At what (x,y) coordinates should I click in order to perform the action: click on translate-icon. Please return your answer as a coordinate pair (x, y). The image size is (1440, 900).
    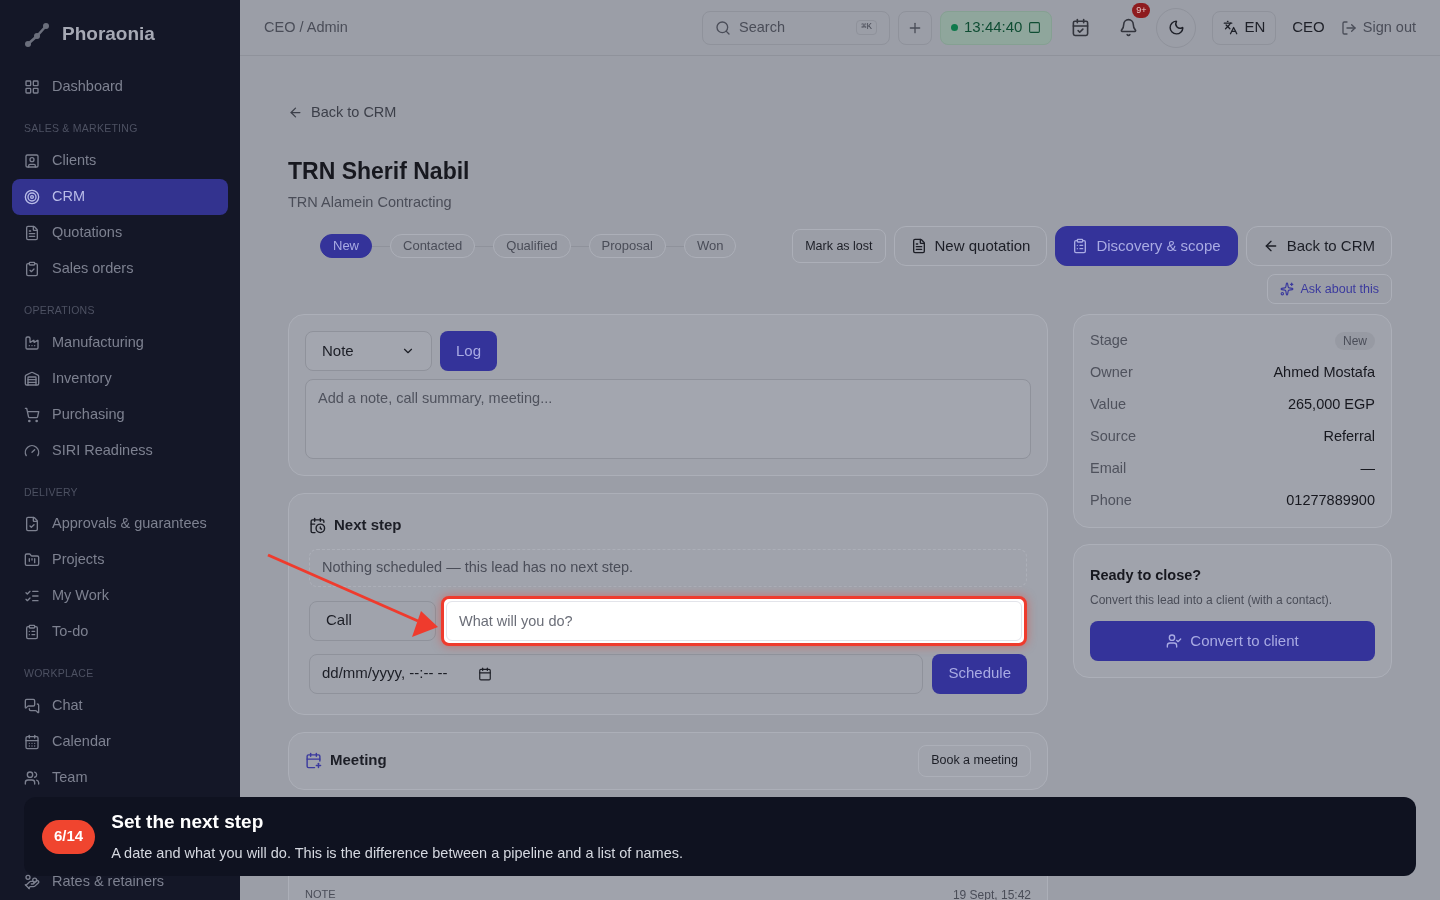
    Looking at the image, I should click on (1231, 27).